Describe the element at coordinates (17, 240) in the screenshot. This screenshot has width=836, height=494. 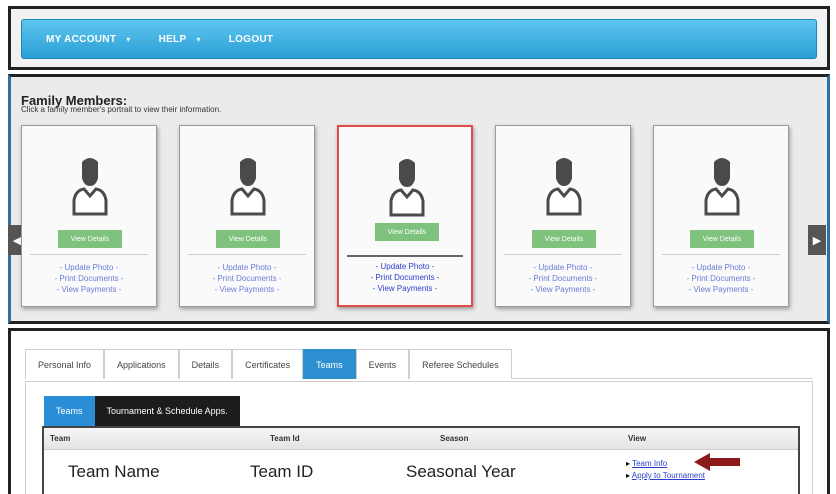
I see `chevron-left-icon: ◀` at that location.